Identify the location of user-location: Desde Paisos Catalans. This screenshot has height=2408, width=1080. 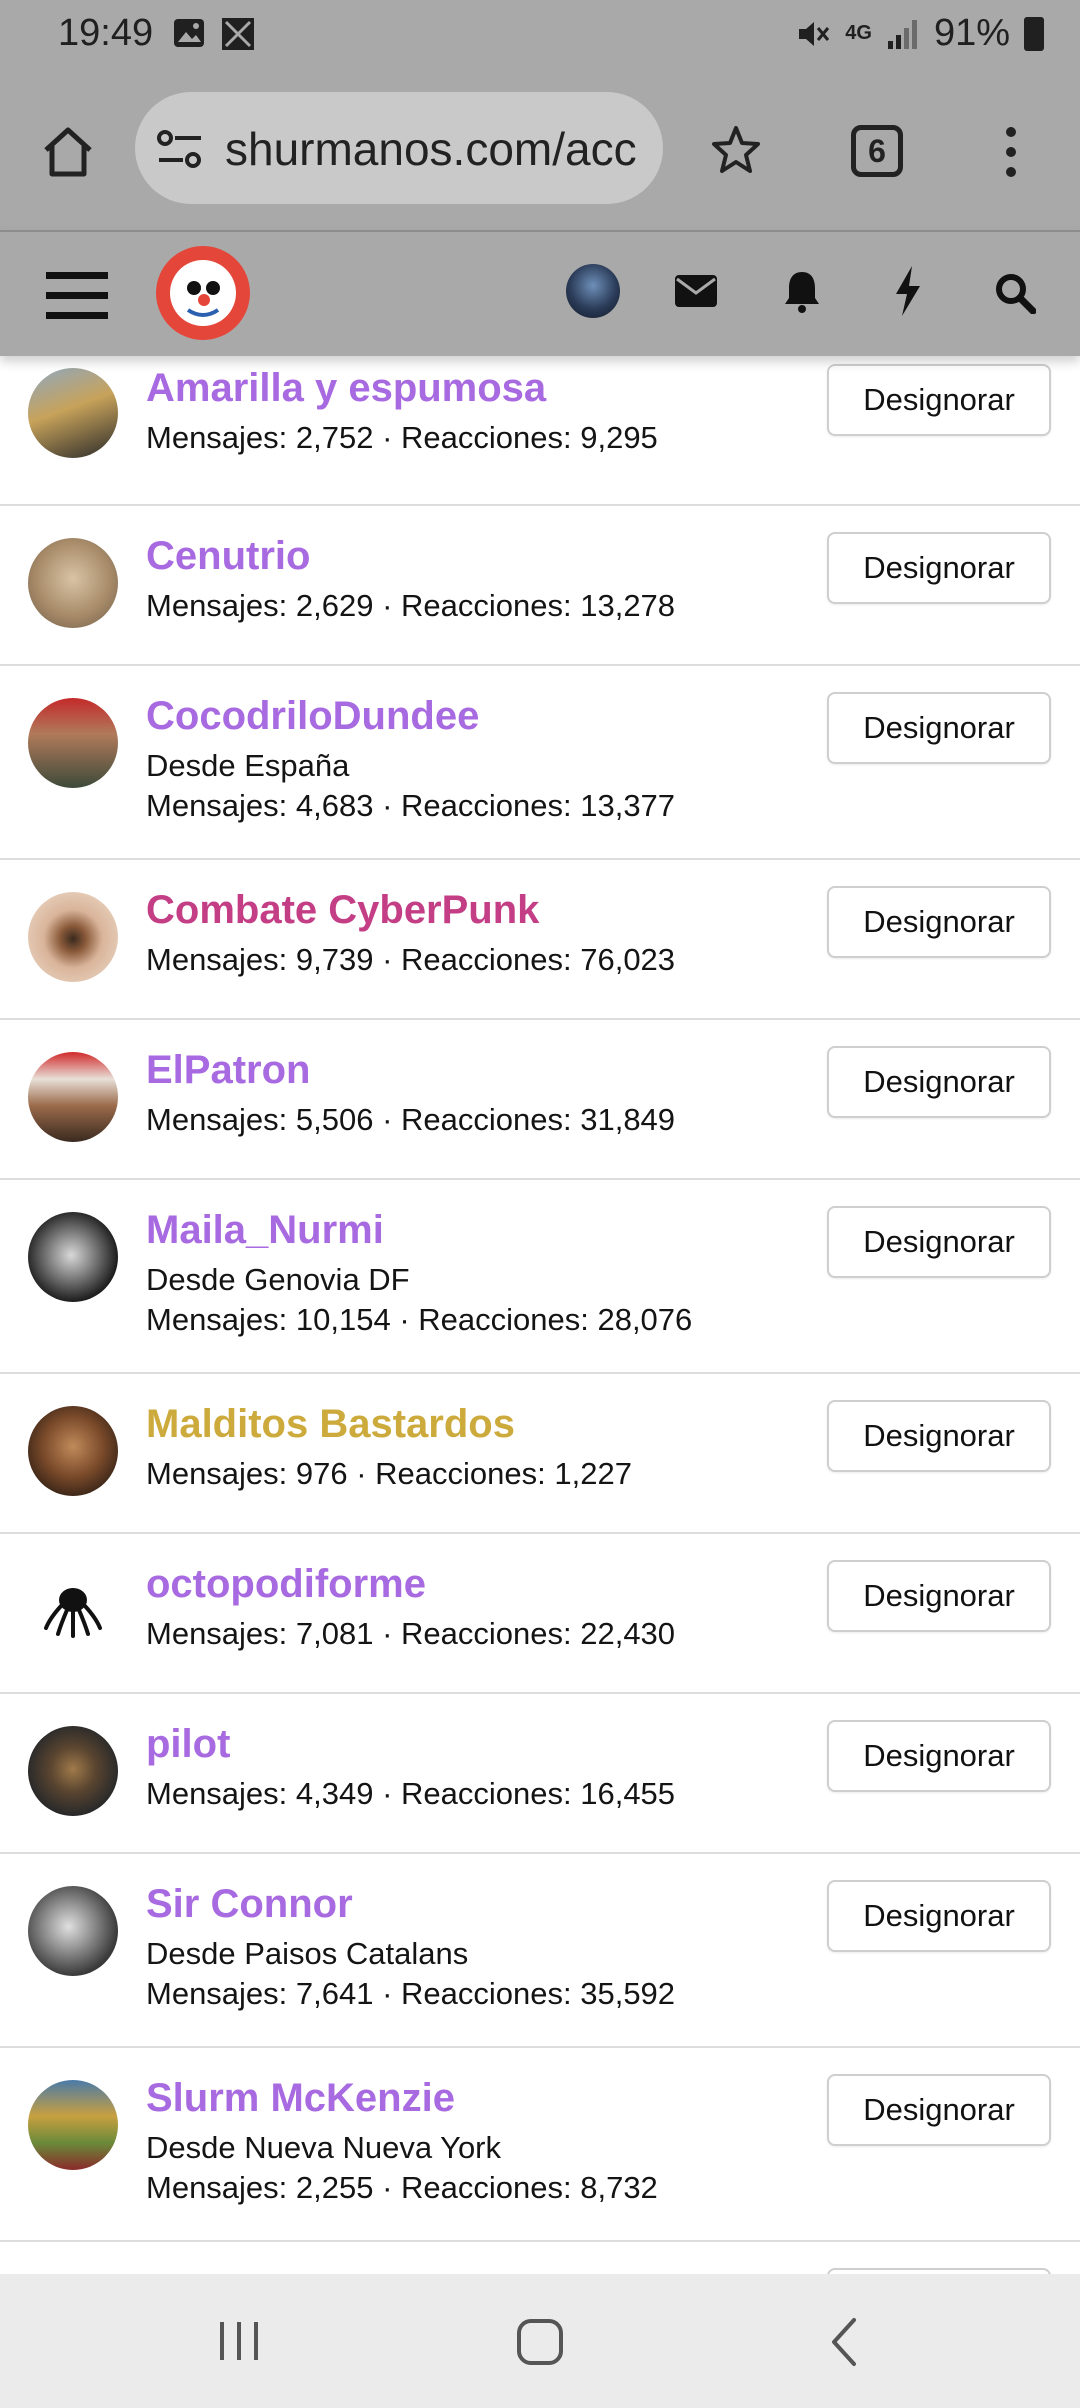
(307, 1953).